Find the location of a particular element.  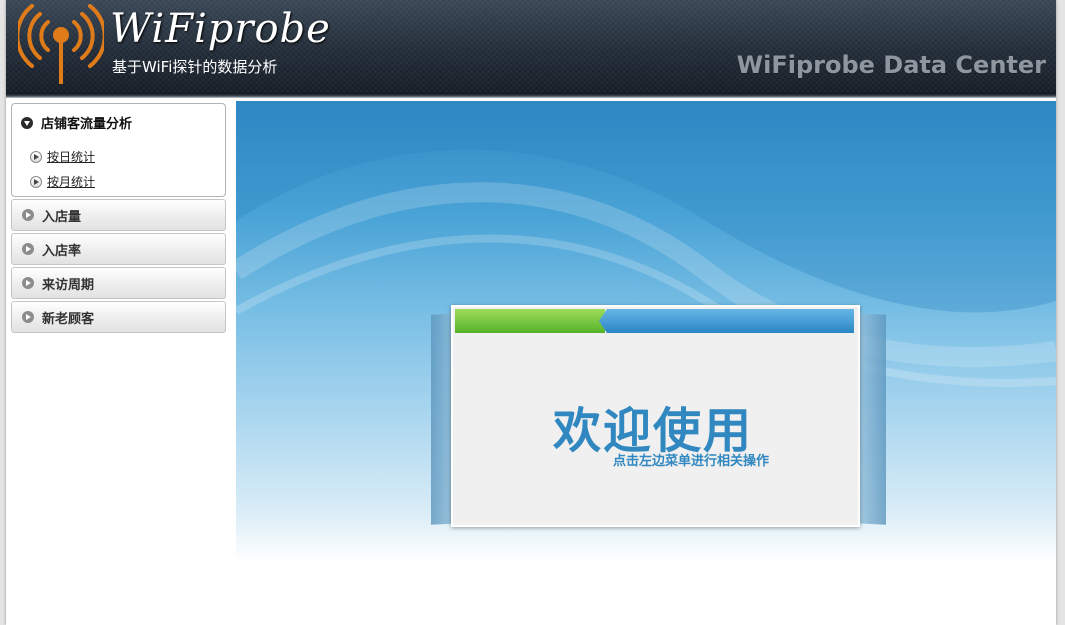

sidebar: 店铺客流量分析 按日统计 按月统计 入店量 入店率 来访周期 新老顾客 is located at coordinates (118, 219).